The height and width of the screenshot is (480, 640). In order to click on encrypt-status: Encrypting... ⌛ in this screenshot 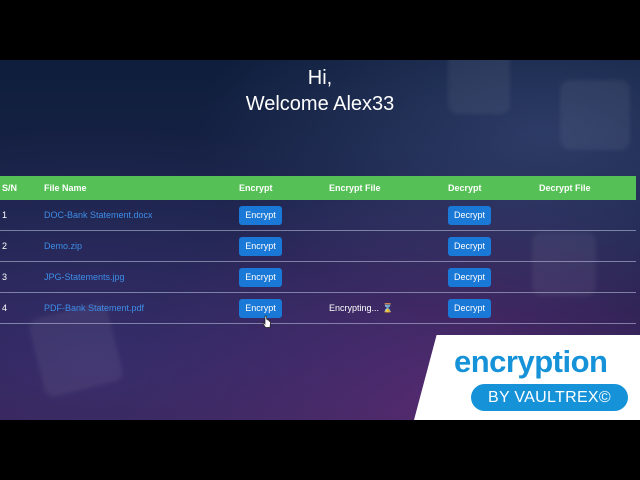, I will do `click(361, 308)`.